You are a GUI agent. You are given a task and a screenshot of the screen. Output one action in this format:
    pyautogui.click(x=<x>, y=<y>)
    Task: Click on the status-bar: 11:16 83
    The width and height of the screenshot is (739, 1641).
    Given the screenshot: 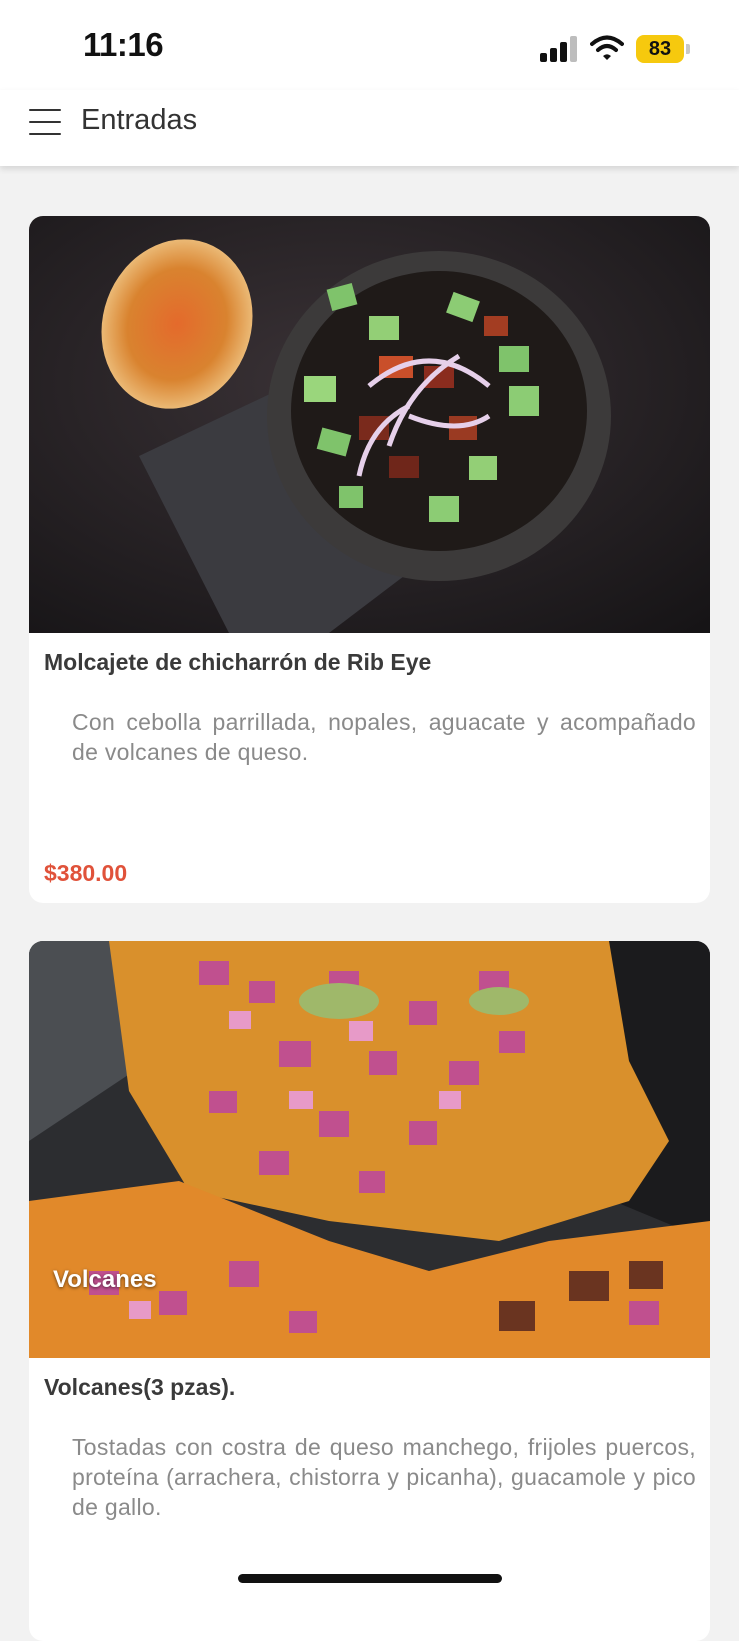 What is the action you would take?
    pyautogui.click(x=369, y=45)
    